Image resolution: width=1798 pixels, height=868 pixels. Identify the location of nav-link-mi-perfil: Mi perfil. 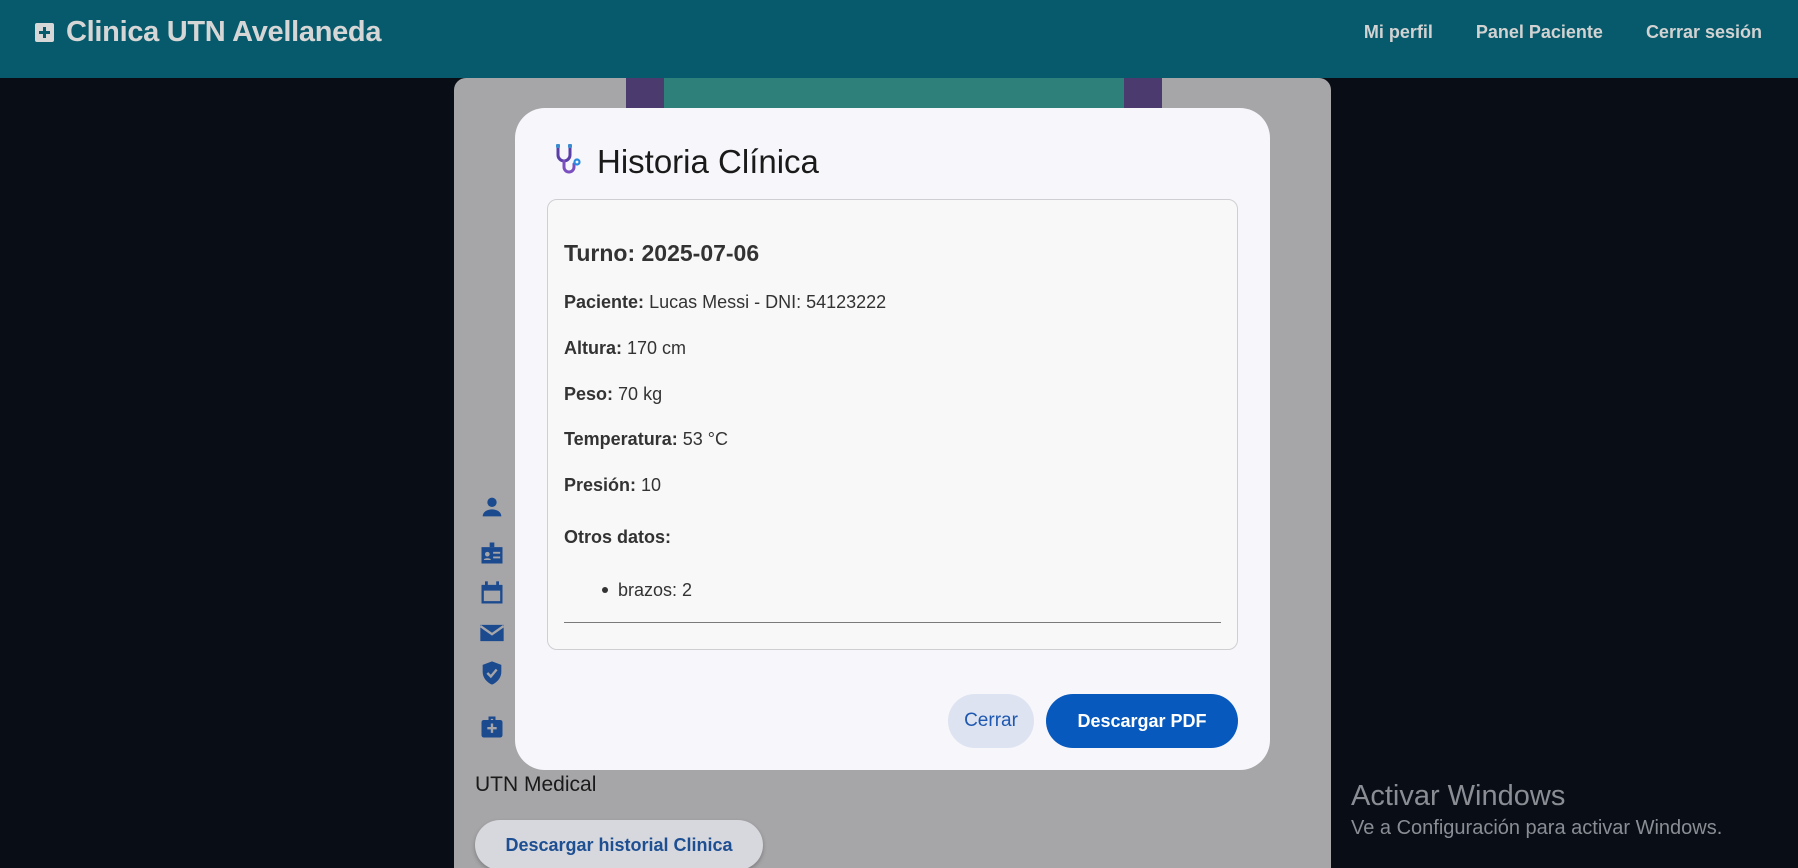
(1398, 32).